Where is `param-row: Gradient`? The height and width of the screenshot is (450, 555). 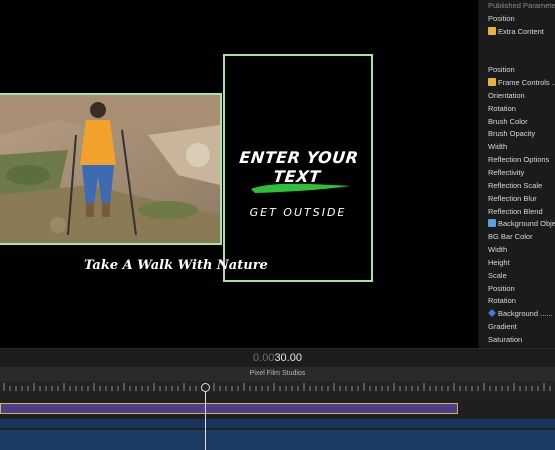 param-row: Gradient is located at coordinates (517, 327).